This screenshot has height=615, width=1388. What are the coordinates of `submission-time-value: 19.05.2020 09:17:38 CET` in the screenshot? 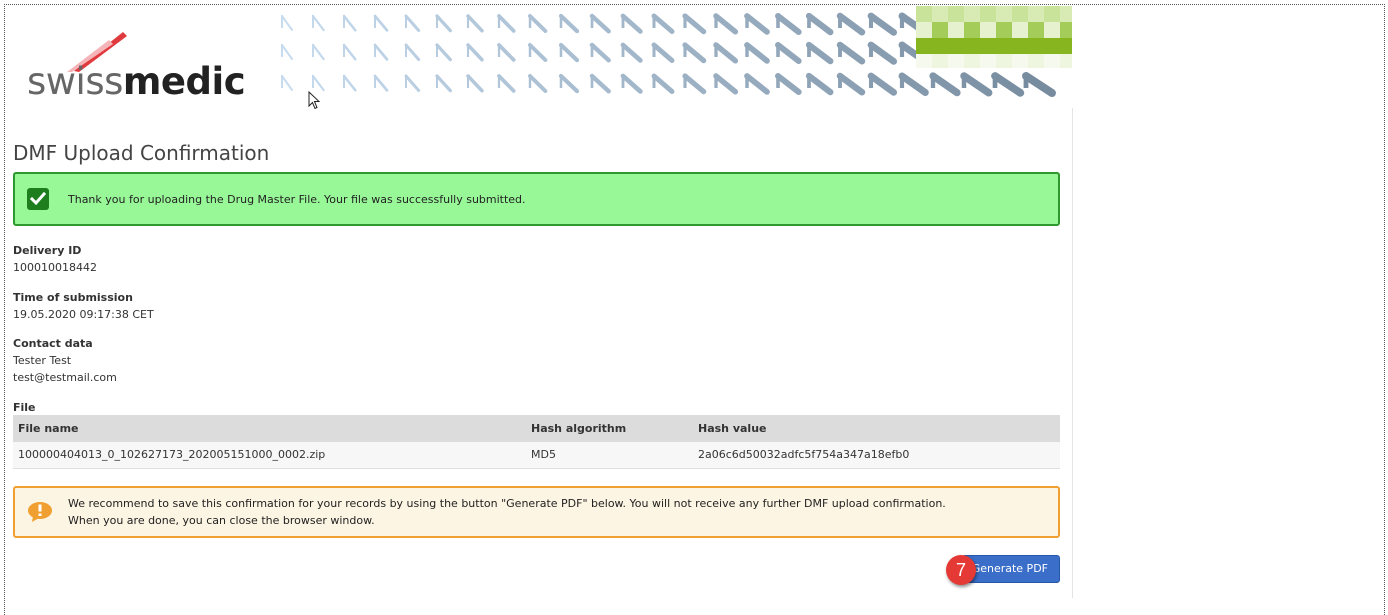 It's located at (83, 314).